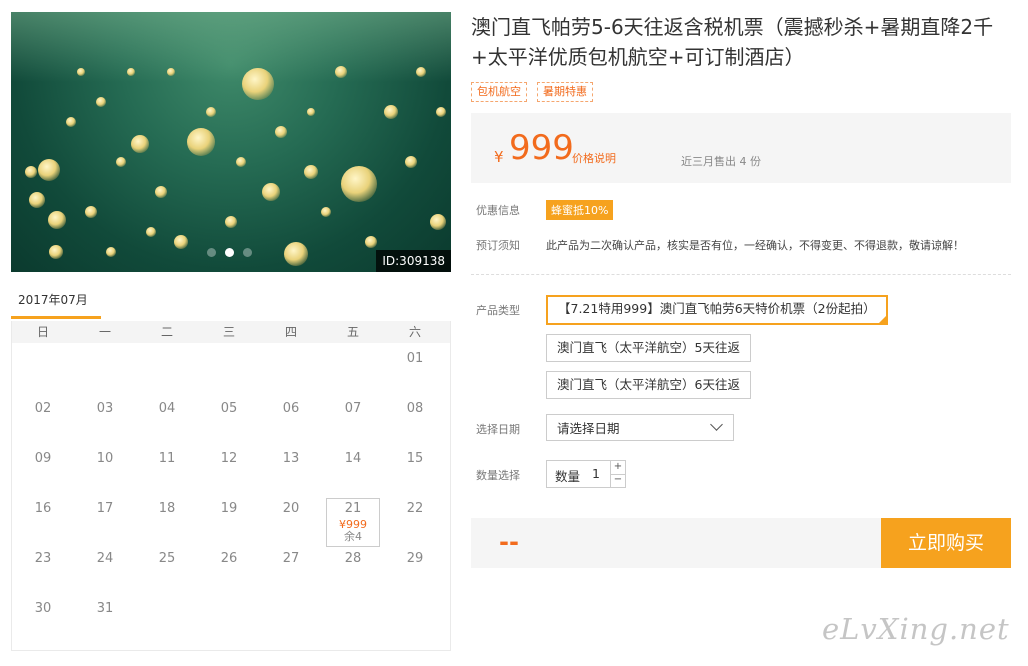 This screenshot has width=1028, height=666. What do you see at coordinates (498, 245) in the screenshot?
I see `notice-label: 预订须知` at bounding box center [498, 245].